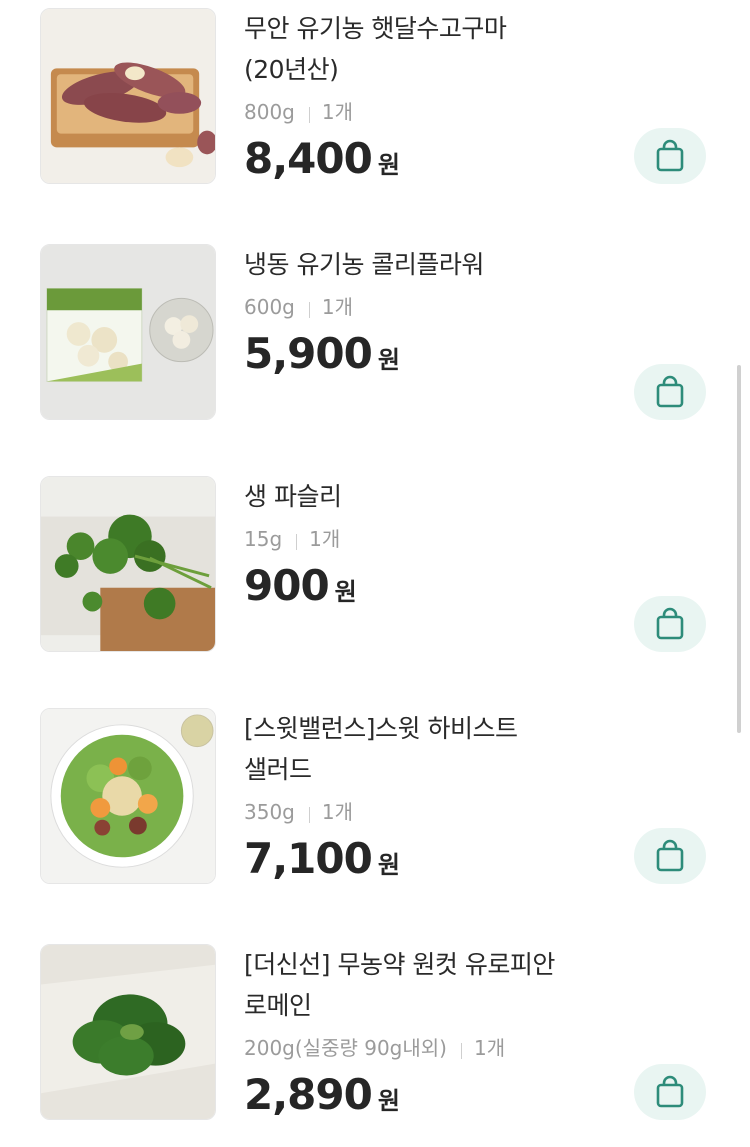 The image size is (750, 1147). Describe the element at coordinates (414, 159) in the screenshot. I see `product-price: 8,400 원` at that location.